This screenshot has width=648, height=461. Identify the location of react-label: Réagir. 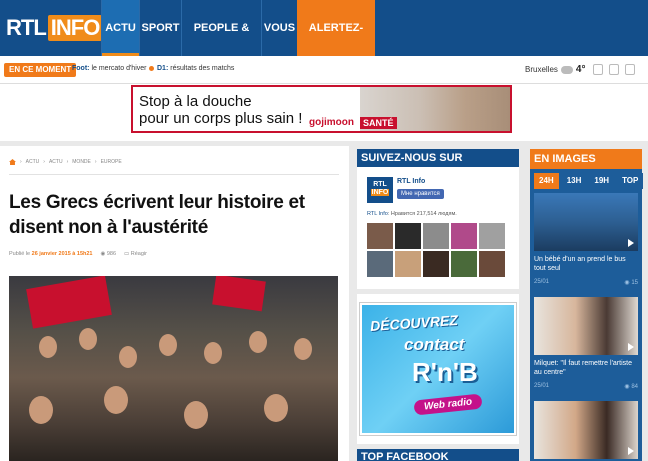
(138, 254).